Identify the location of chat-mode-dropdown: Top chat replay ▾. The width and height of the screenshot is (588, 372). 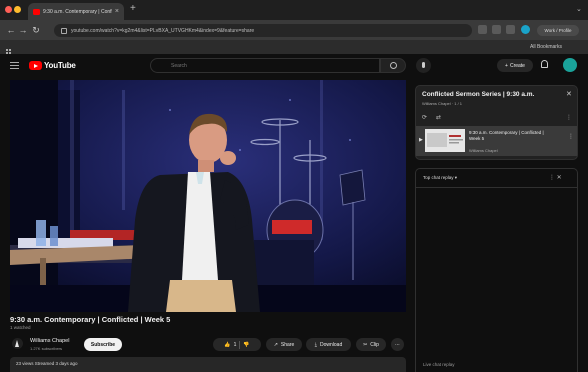
(440, 178).